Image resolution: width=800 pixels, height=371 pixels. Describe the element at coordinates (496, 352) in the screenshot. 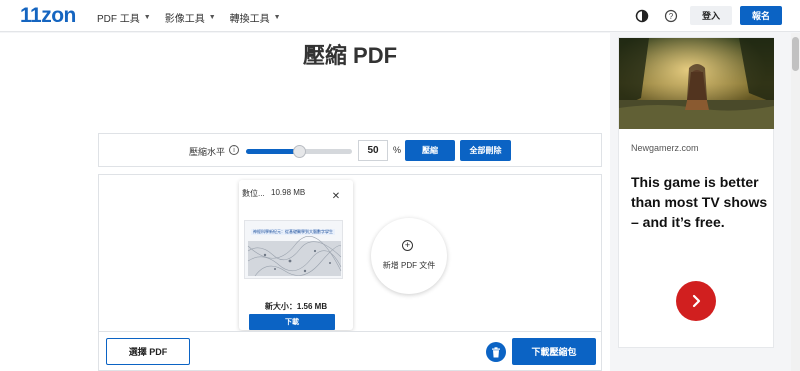

I see `trash-icon` at that location.